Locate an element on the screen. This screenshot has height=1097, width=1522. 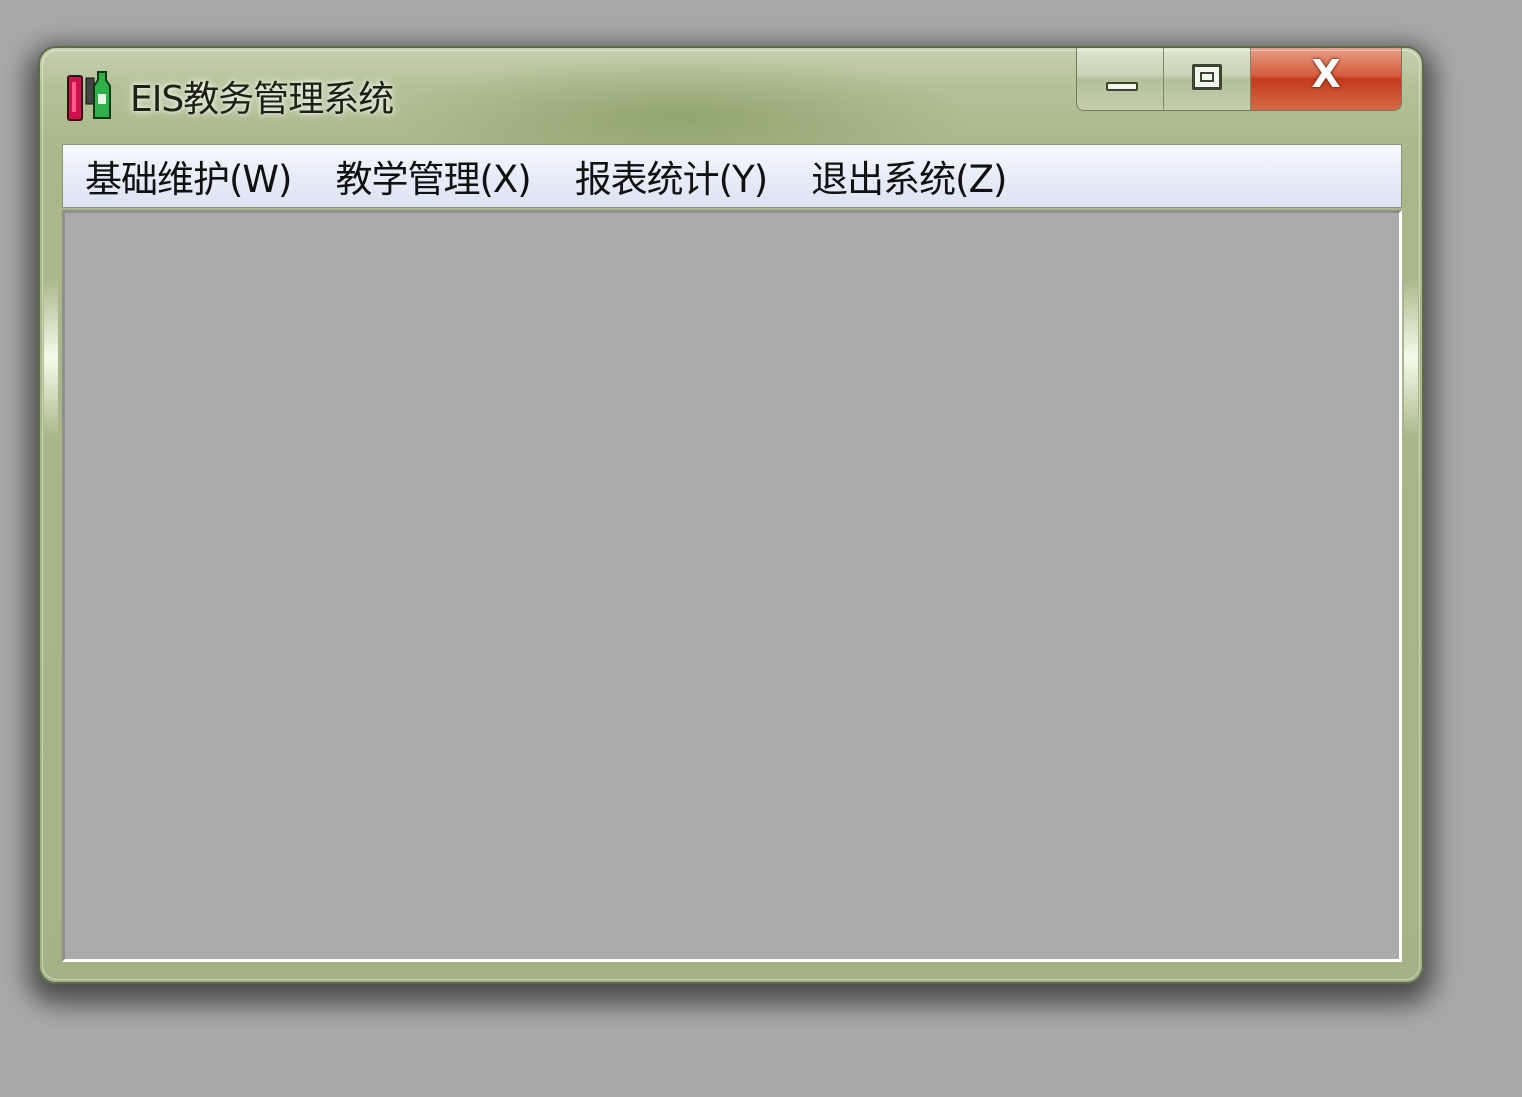
title-bar: EIS教务管理系统 X is located at coordinates (731, 94).